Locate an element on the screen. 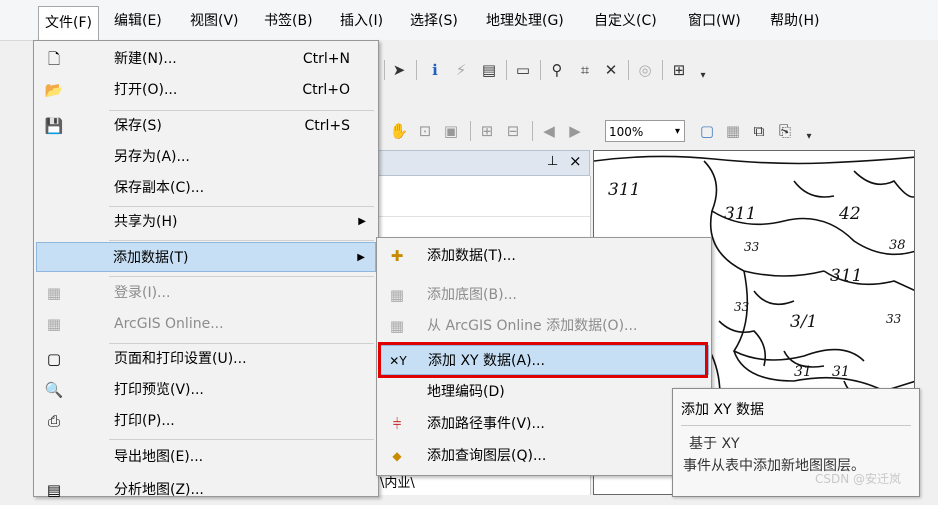 The image size is (938, 505). select-arrow-icon: ➤ is located at coordinates (399, 70).